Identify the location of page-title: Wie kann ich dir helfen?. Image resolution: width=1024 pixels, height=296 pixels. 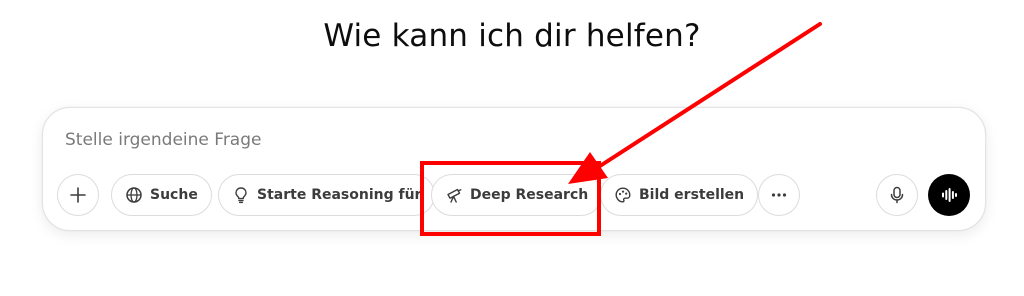
(512, 36).